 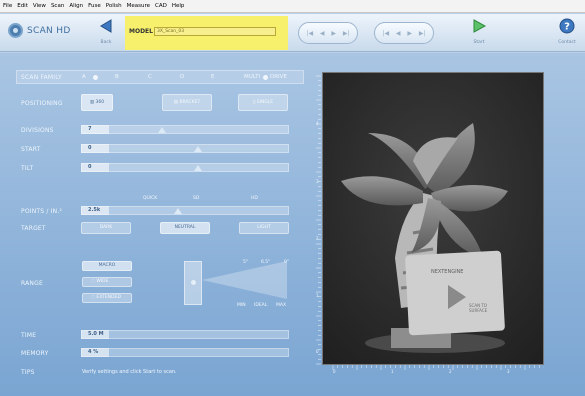 What do you see at coordinates (102, 281) in the screenshot?
I see `range-wide-label: WIDE` at bounding box center [102, 281].